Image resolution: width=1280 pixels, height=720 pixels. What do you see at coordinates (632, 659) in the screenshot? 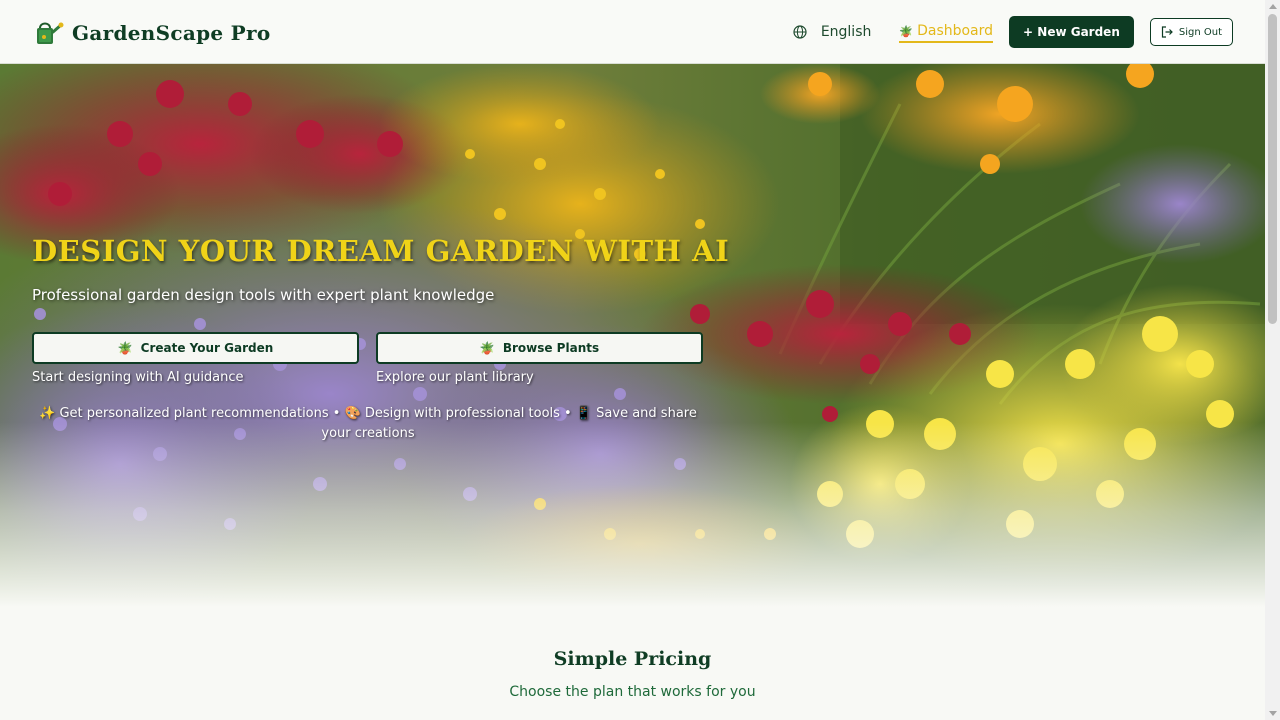
I see `pricing-title: Simple Pricing` at bounding box center [632, 659].